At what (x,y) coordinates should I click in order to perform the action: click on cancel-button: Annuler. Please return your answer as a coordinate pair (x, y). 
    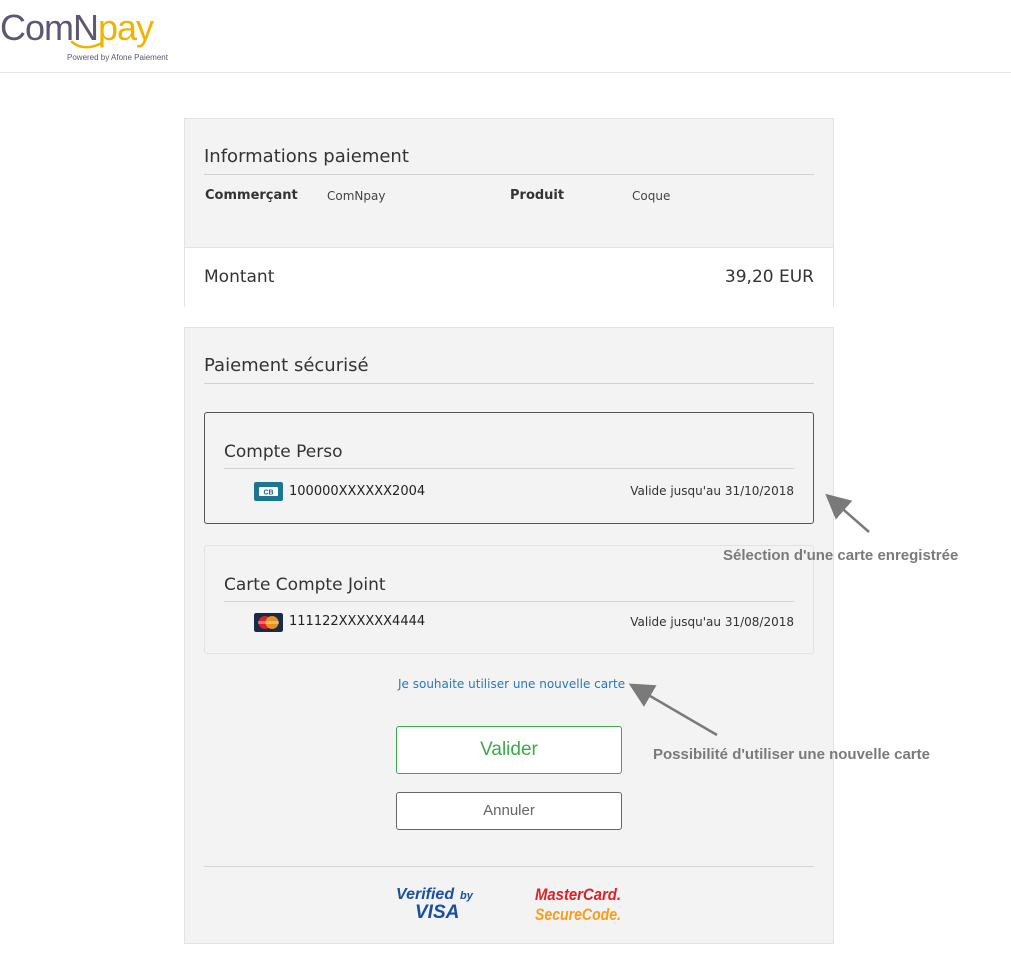
    Looking at the image, I should click on (509, 811).